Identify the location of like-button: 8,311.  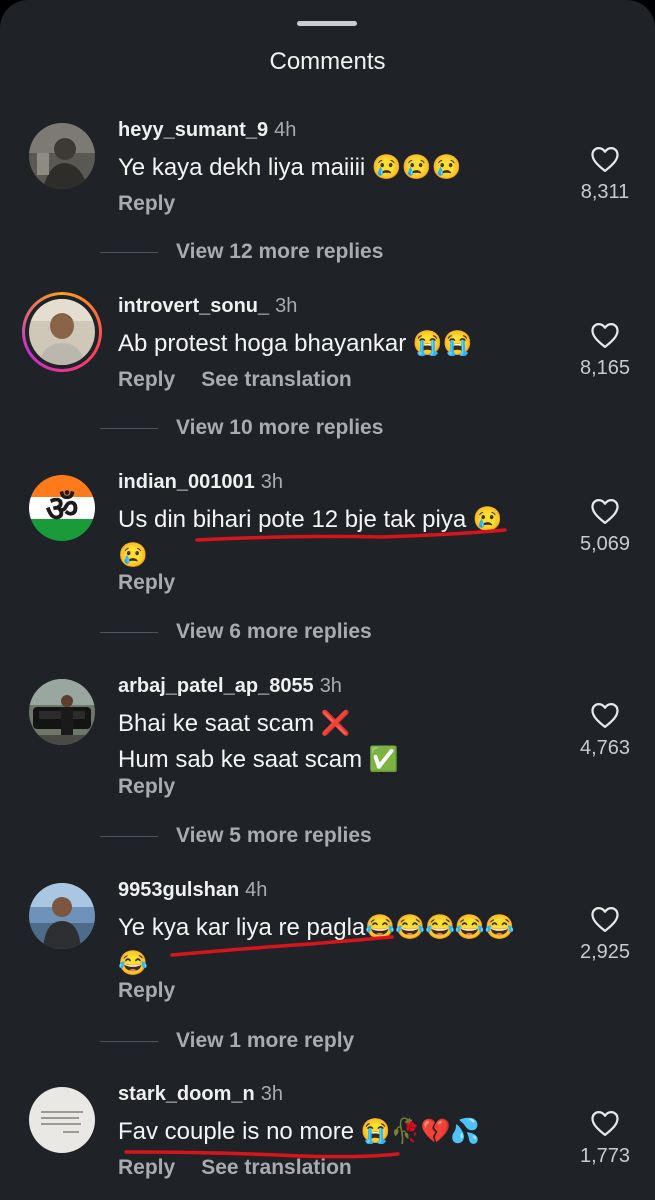
(605, 174).